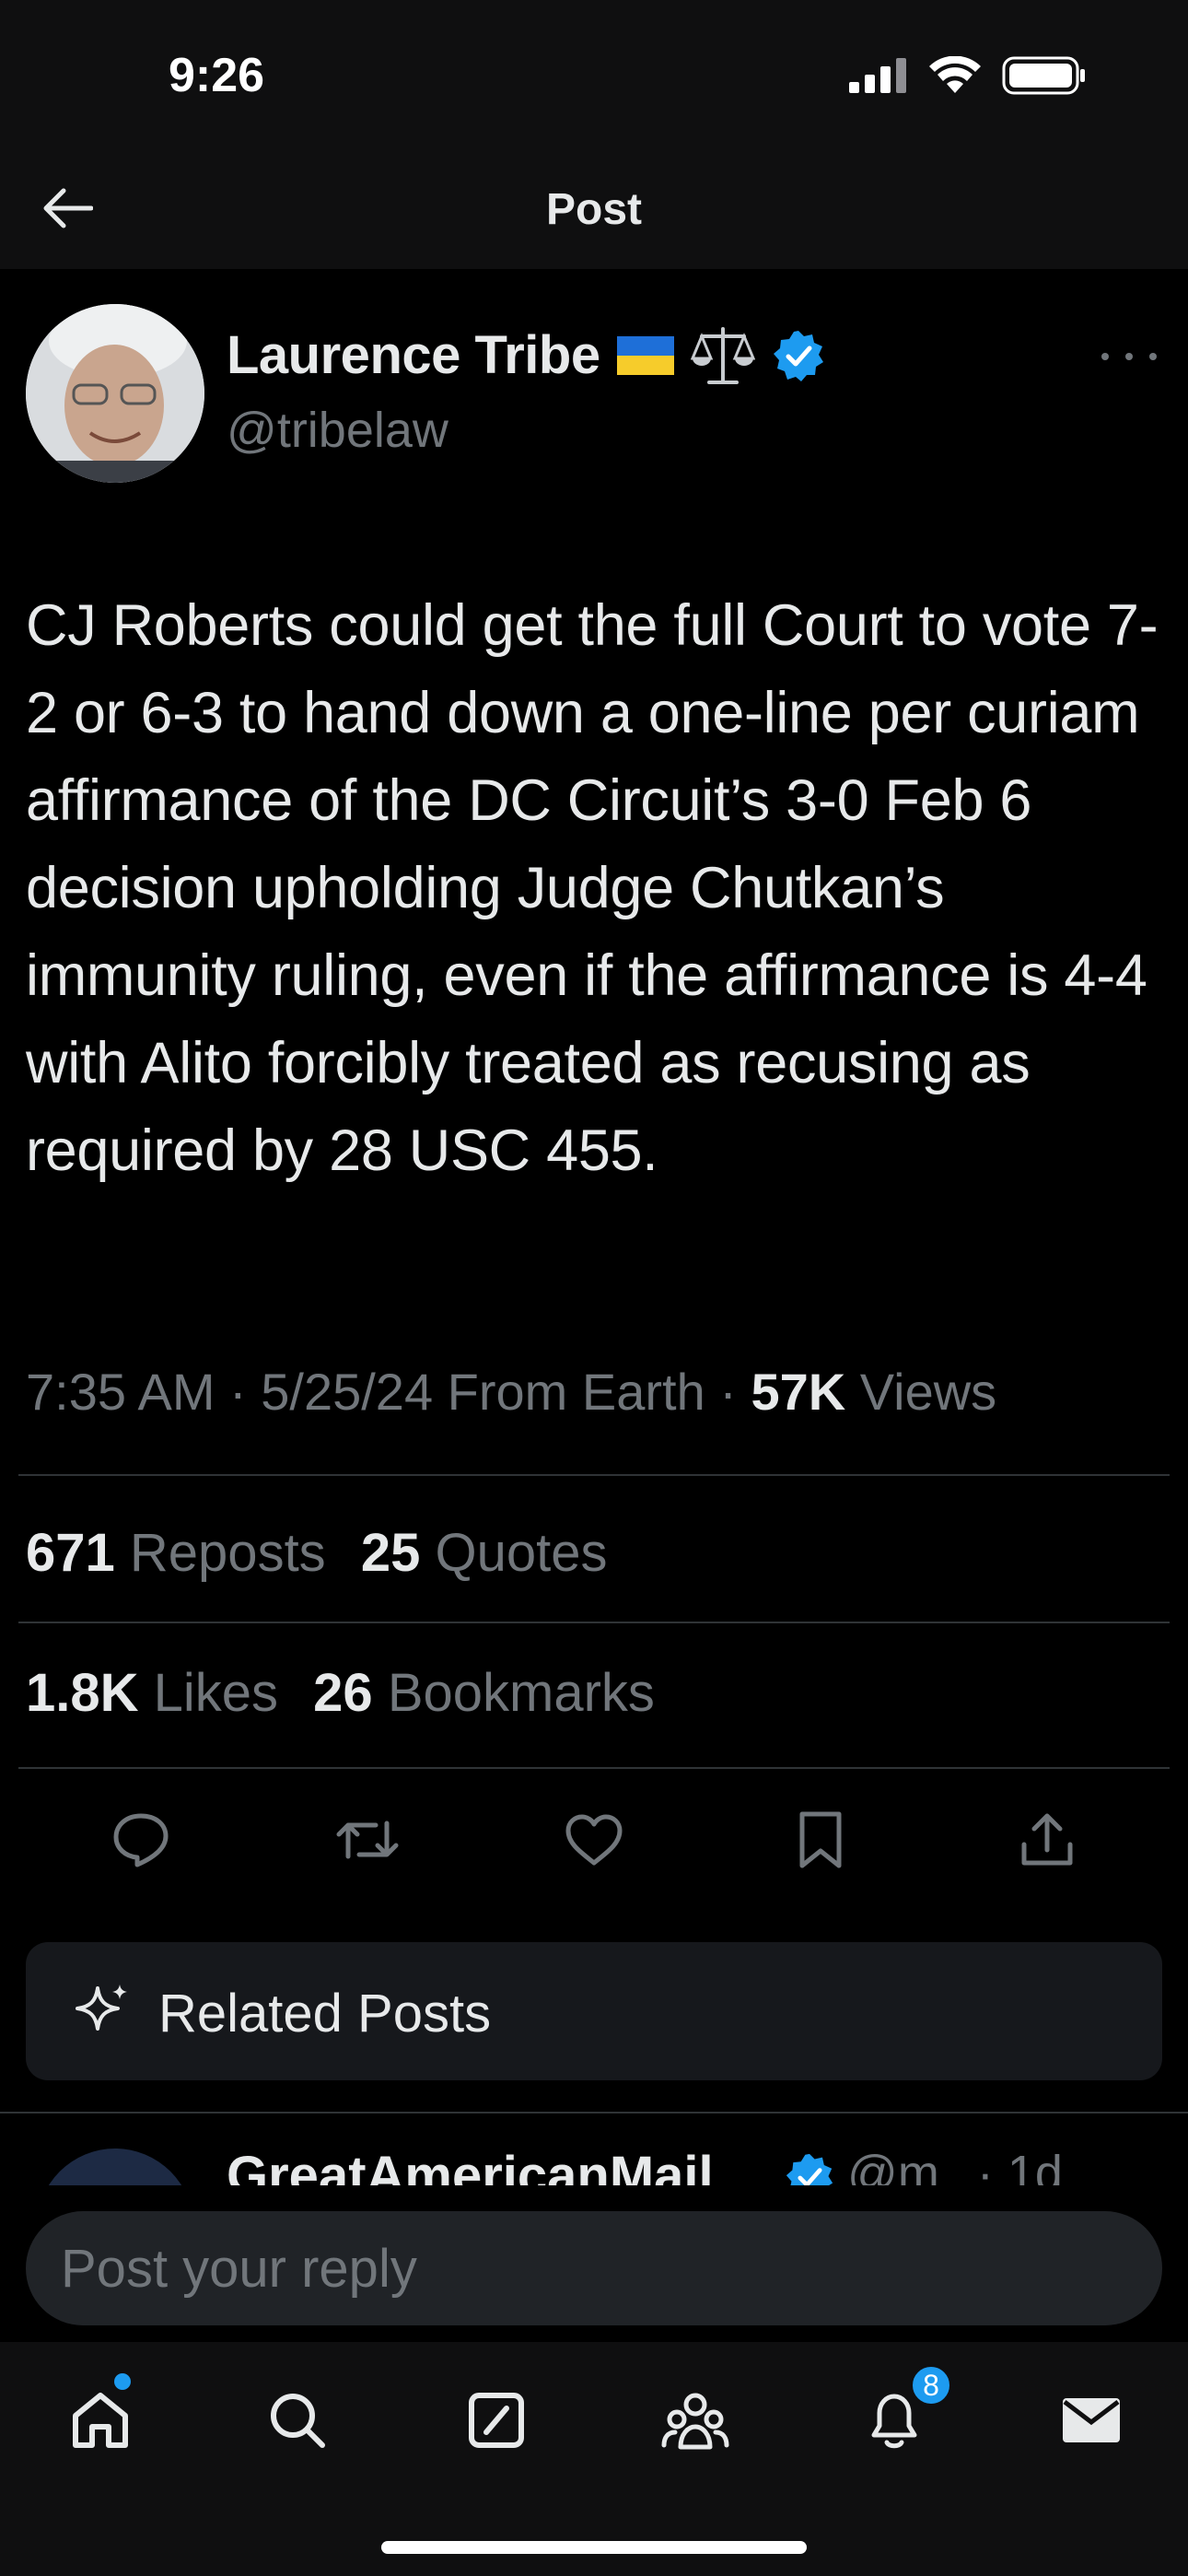  I want to click on tweet-time: 7:35 AM, so click(120, 1392).